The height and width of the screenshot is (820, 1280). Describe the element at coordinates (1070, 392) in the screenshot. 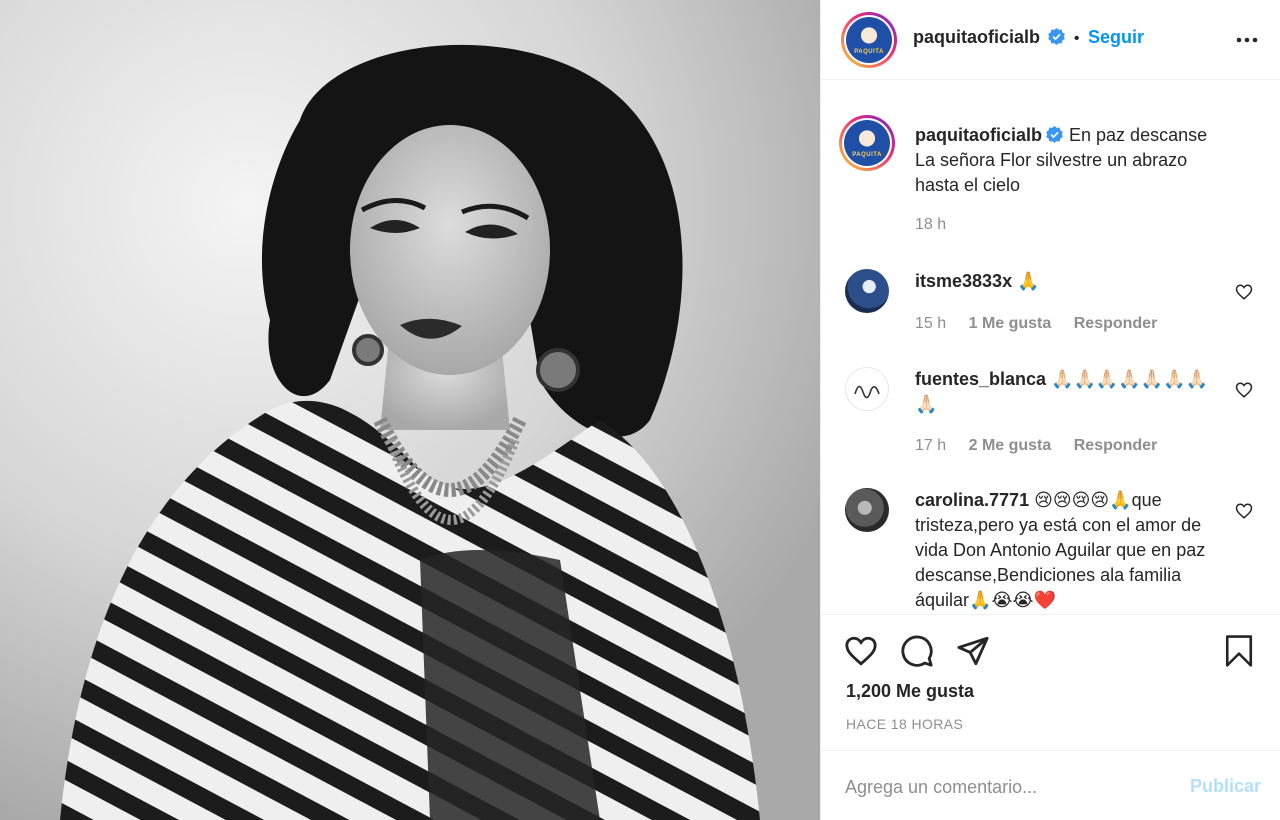

I see `comment-text-block: fuentes_blanca 🙏🏻🙏🏻🙏🏻🙏🏻🙏🏻🙏🏻🙏🏻🙏🏻` at that location.